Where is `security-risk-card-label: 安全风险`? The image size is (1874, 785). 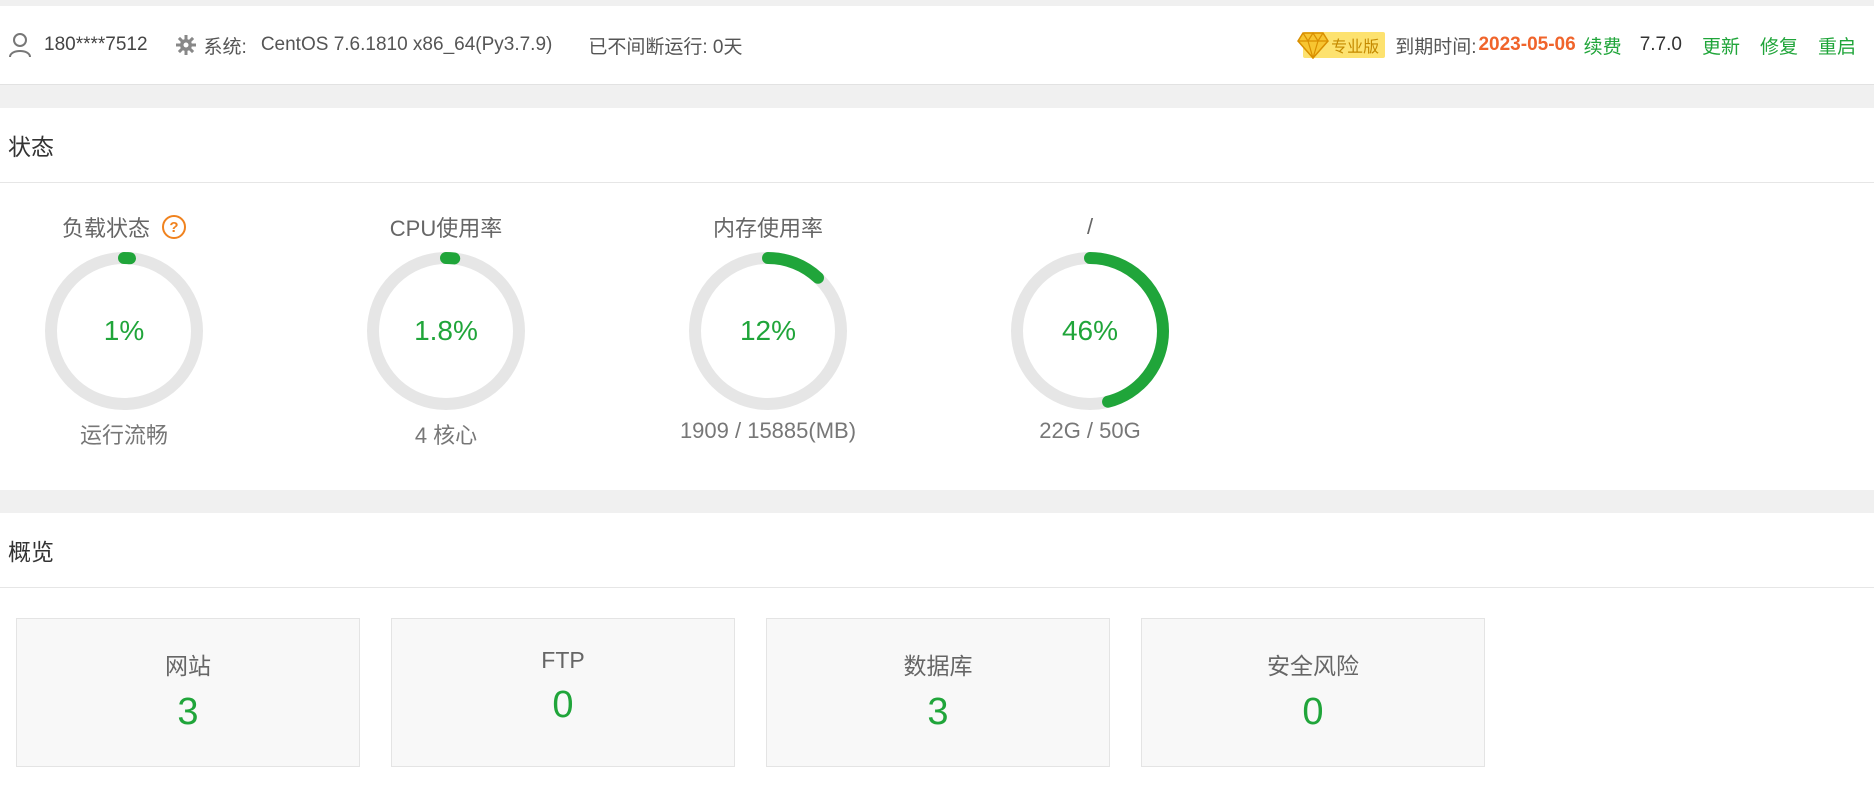 security-risk-card-label: 安全风险 is located at coordinates (1313, 666).